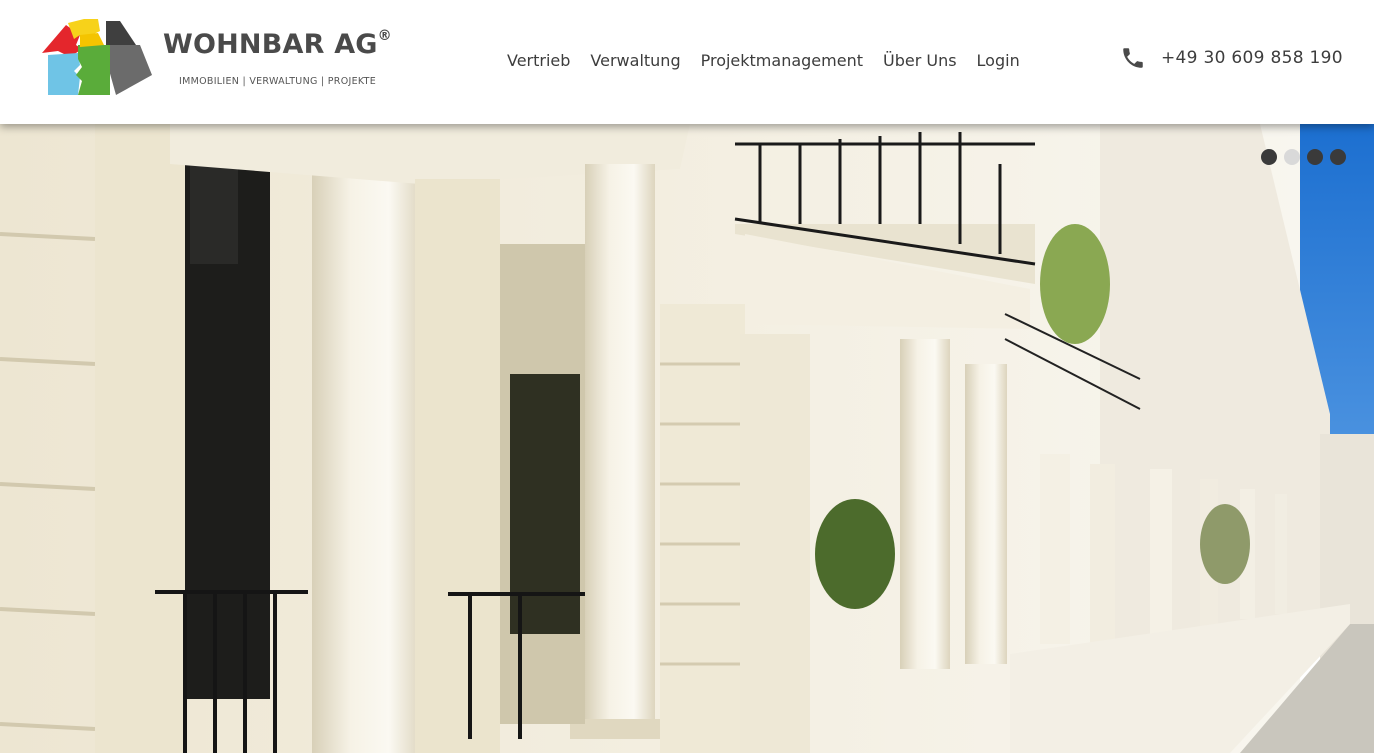 The width and height of the screenshot is (1374, 753). Describe the element at coordinates (1133, 58) in the screenshot. I see `phone-icon` at that location.